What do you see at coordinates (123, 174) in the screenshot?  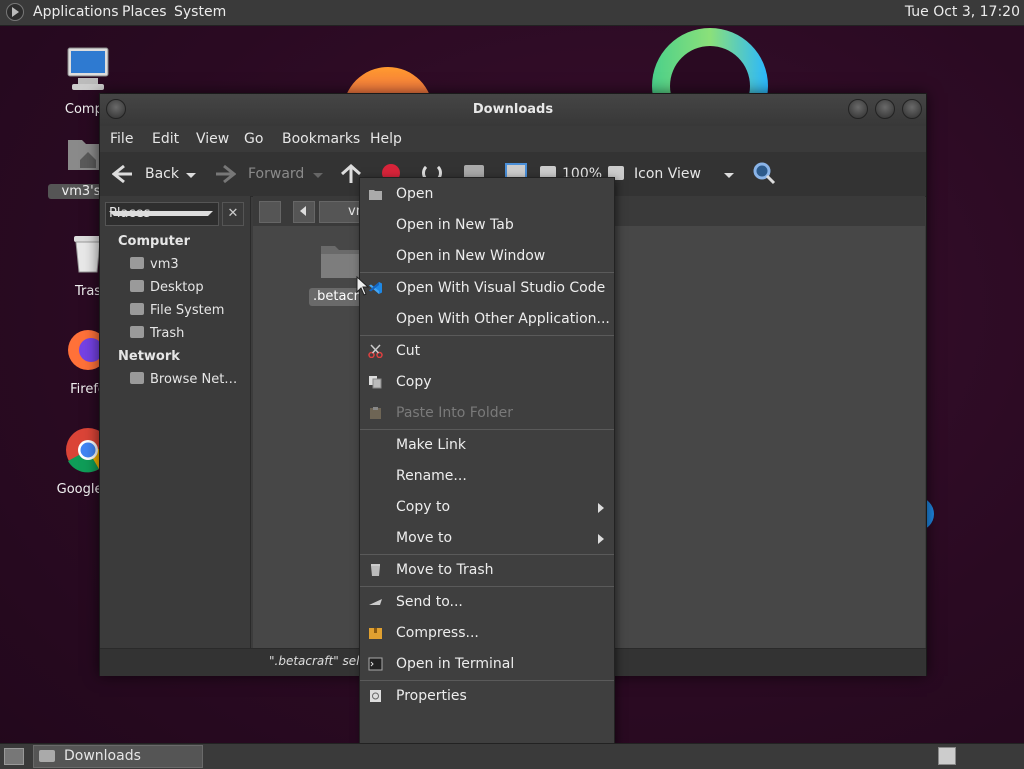 I see `back-arrow-icon` at bounding box center [123, 174].